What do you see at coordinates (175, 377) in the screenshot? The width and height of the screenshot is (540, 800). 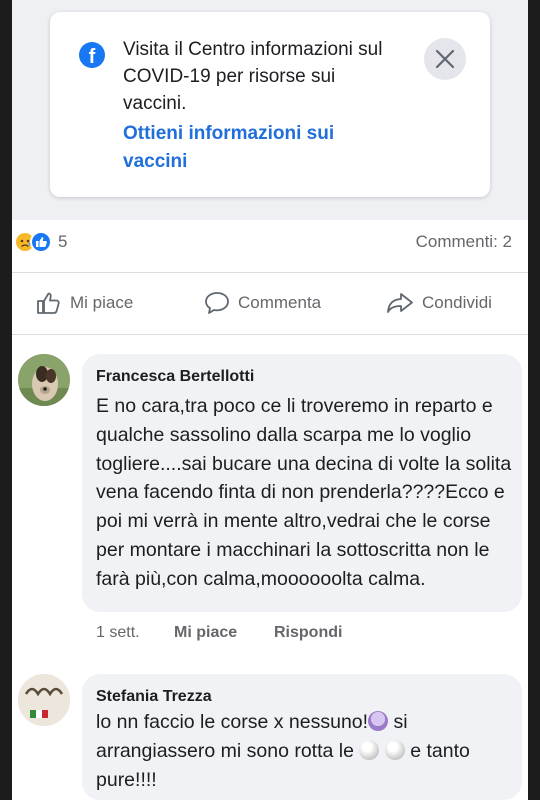 I see `comment-author: Francesca Bertellotti` at bounding box center [175, 377].